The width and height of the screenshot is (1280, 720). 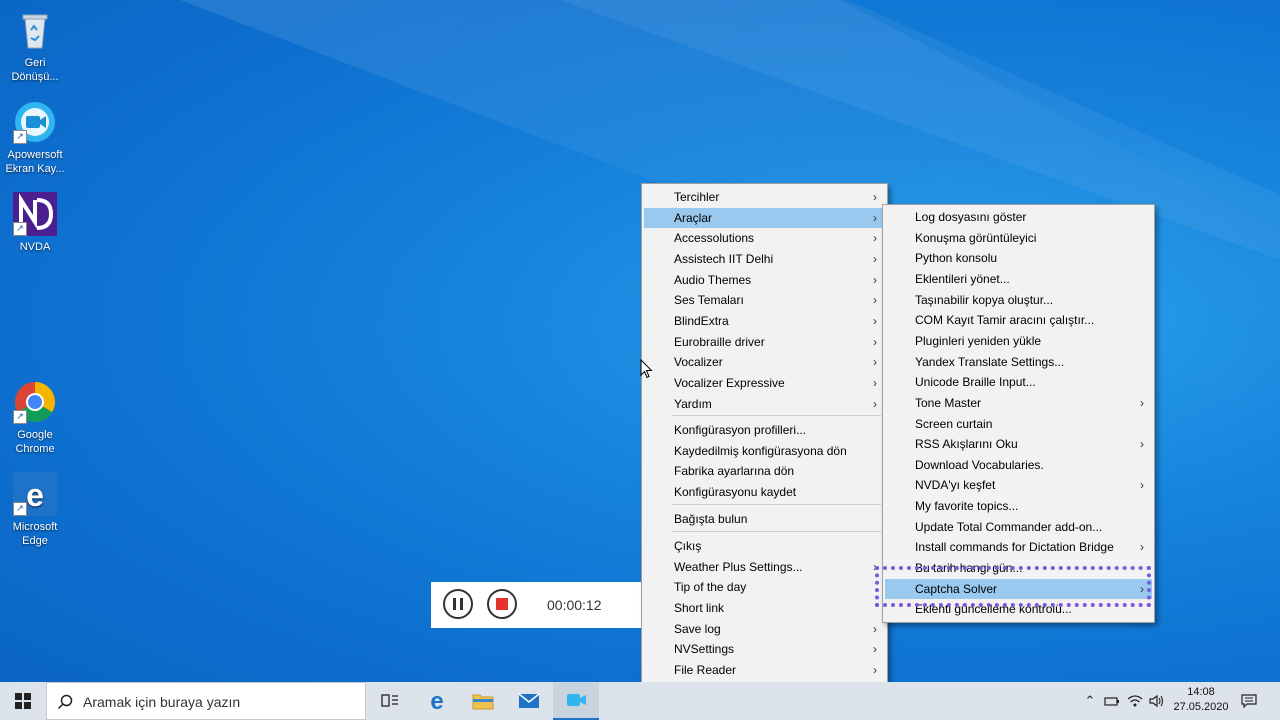 I want to click on menu-item-label: Log dosyasını göster, so click(x=971, y=217).